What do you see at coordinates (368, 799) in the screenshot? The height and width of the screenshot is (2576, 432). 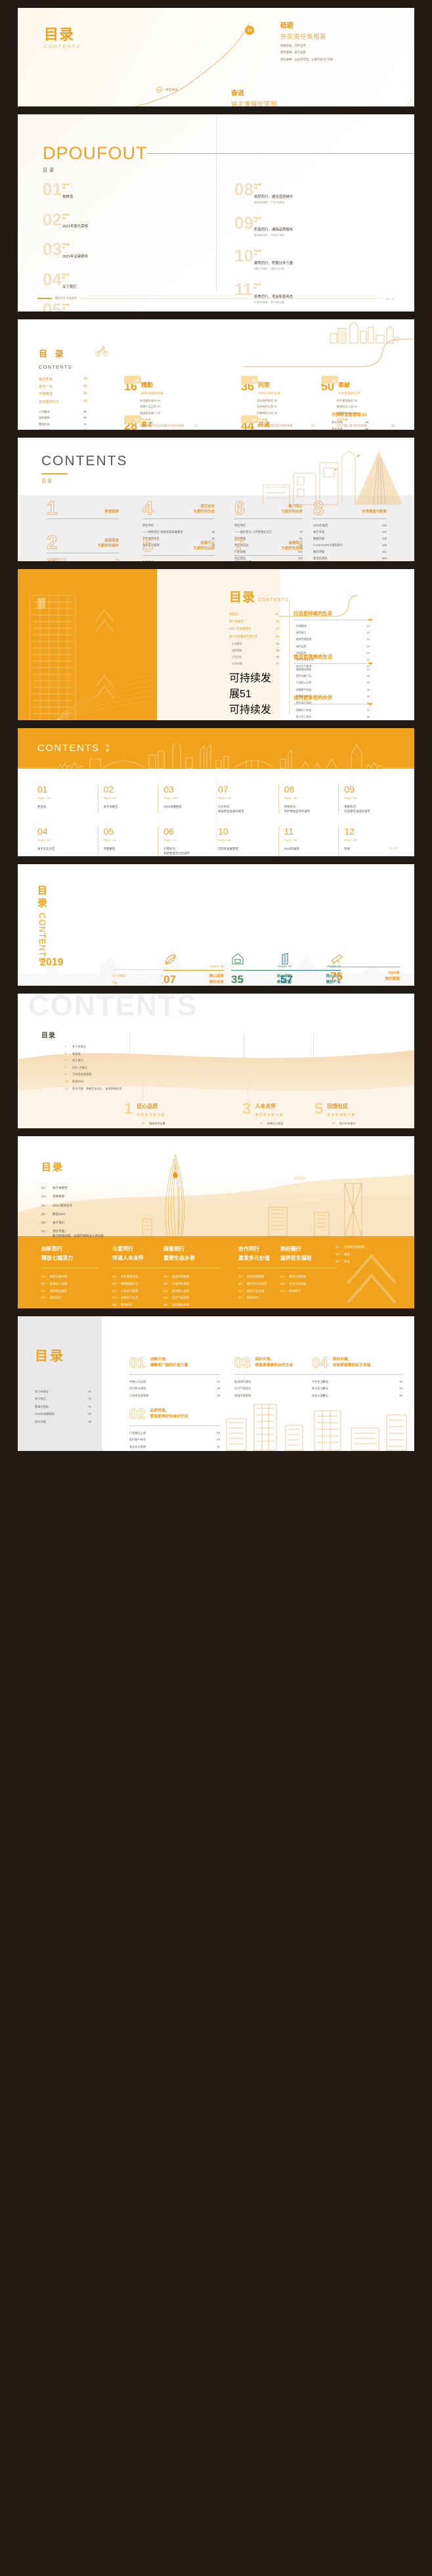 I see `toc-cell: 09 Page / 53 奉献有为 打造更有温度的城市` at bounding box center [368, 799].